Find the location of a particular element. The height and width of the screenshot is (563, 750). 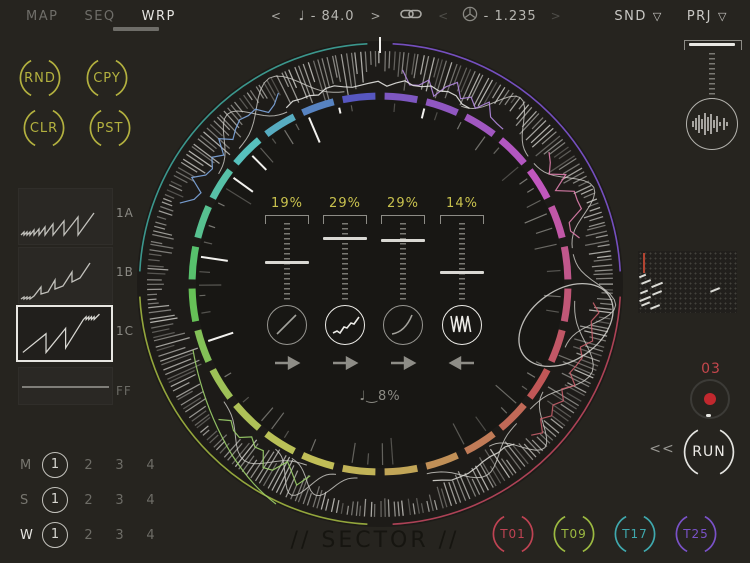

ratio-value: - 1.235 is located at coordinates (510, 16).